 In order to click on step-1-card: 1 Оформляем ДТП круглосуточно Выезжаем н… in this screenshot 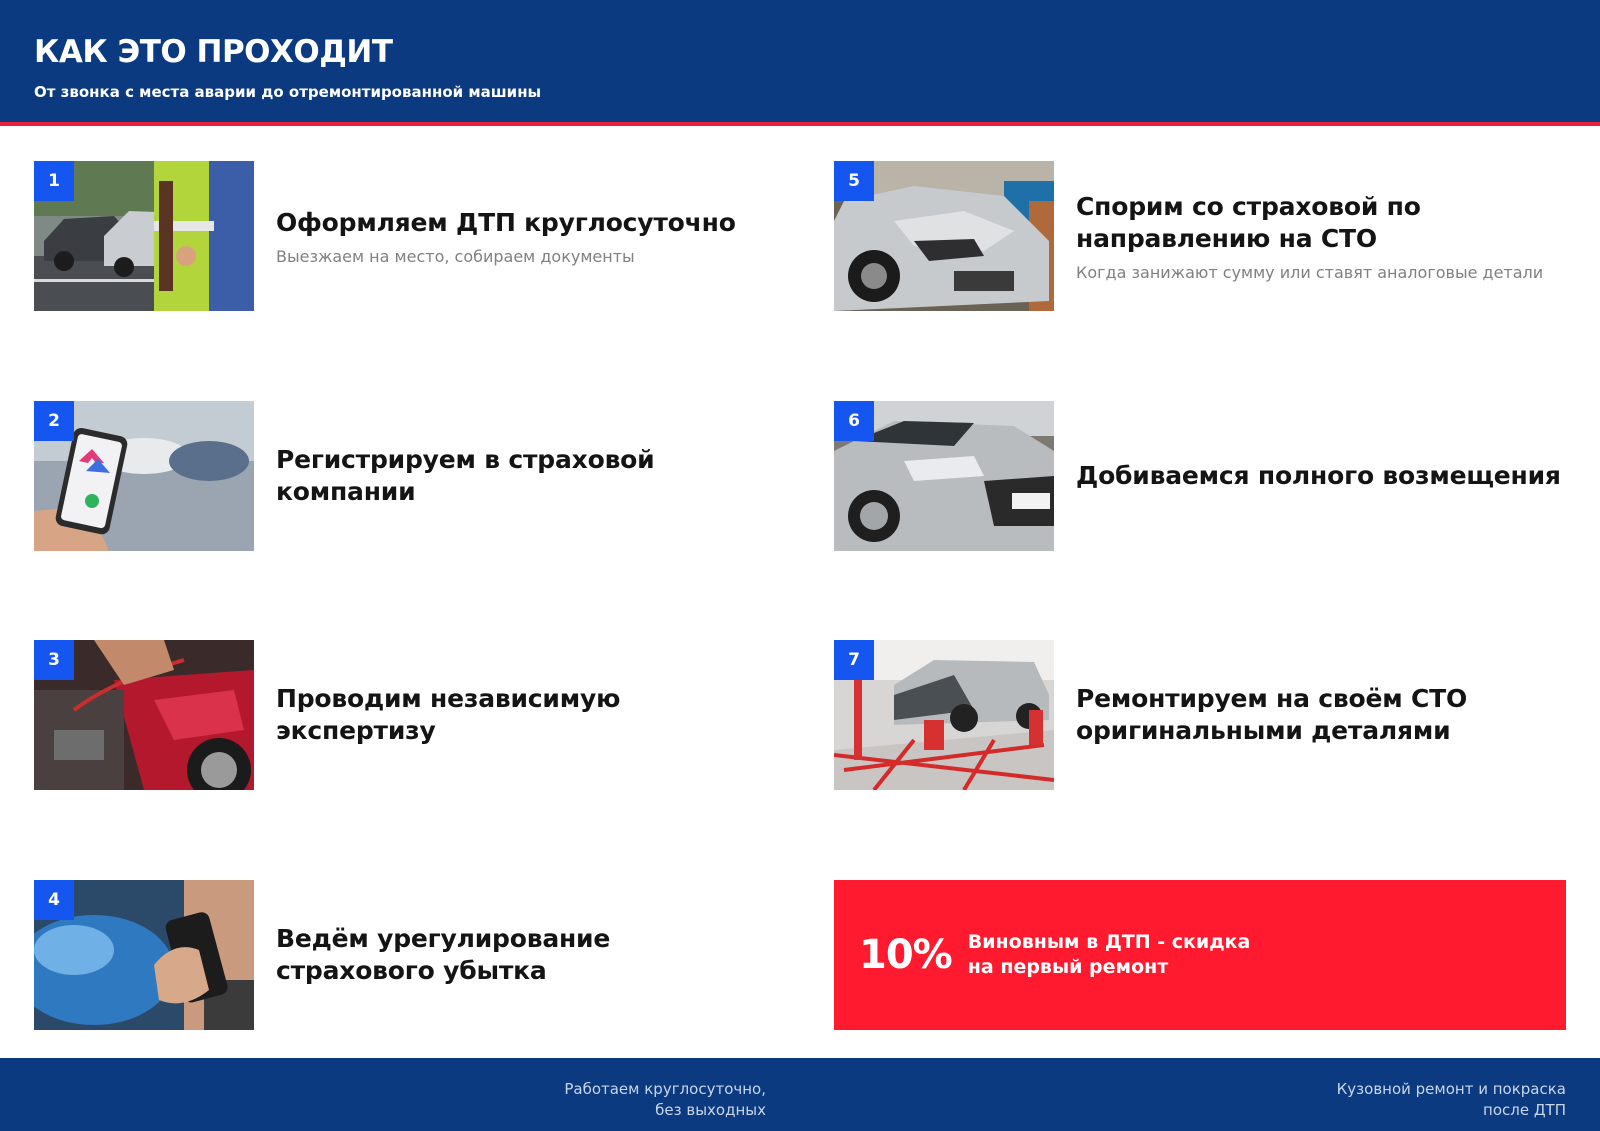, I will do `click(404, 236)`.